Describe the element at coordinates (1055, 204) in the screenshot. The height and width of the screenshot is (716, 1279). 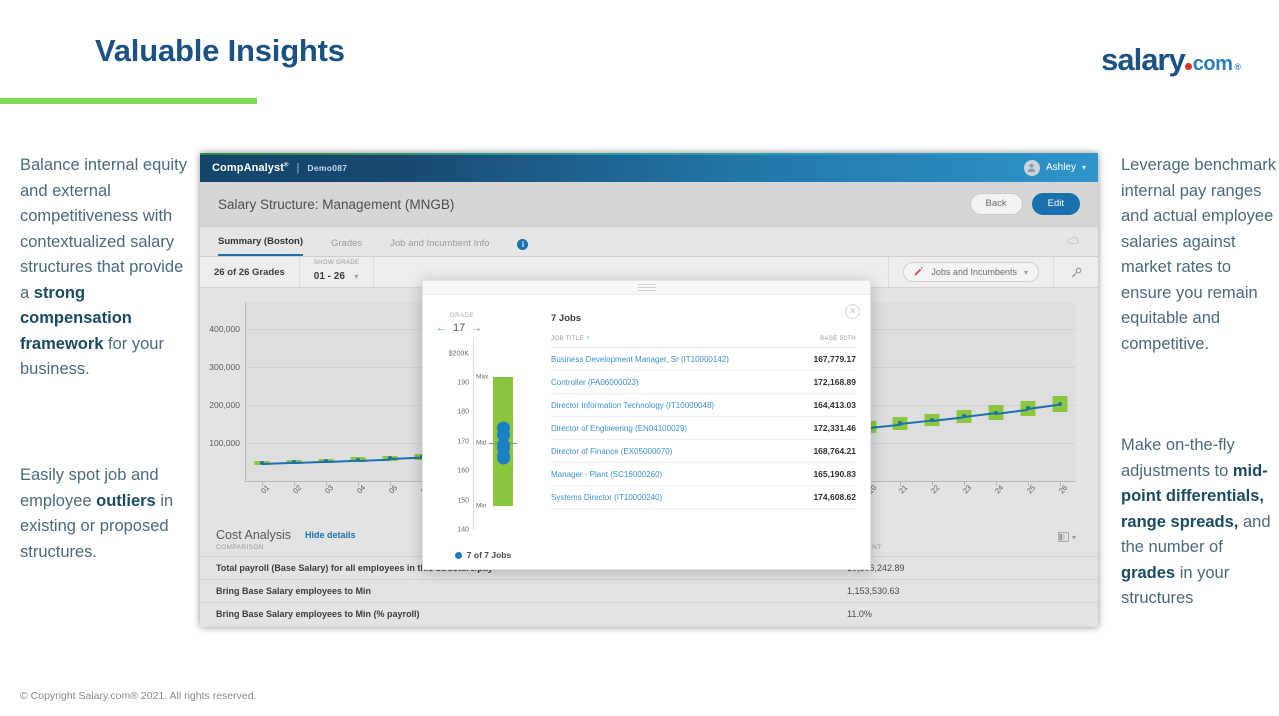
I see `edit-button: Edit` at that location.